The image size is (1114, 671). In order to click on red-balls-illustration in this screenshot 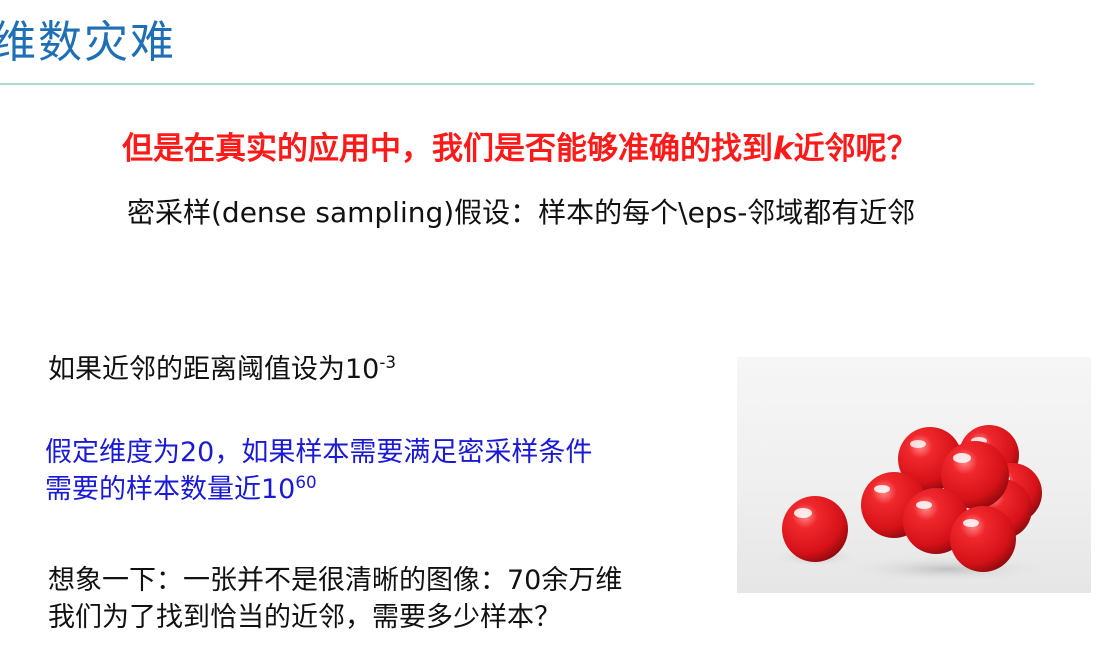, I will do `click(912, 504)`.